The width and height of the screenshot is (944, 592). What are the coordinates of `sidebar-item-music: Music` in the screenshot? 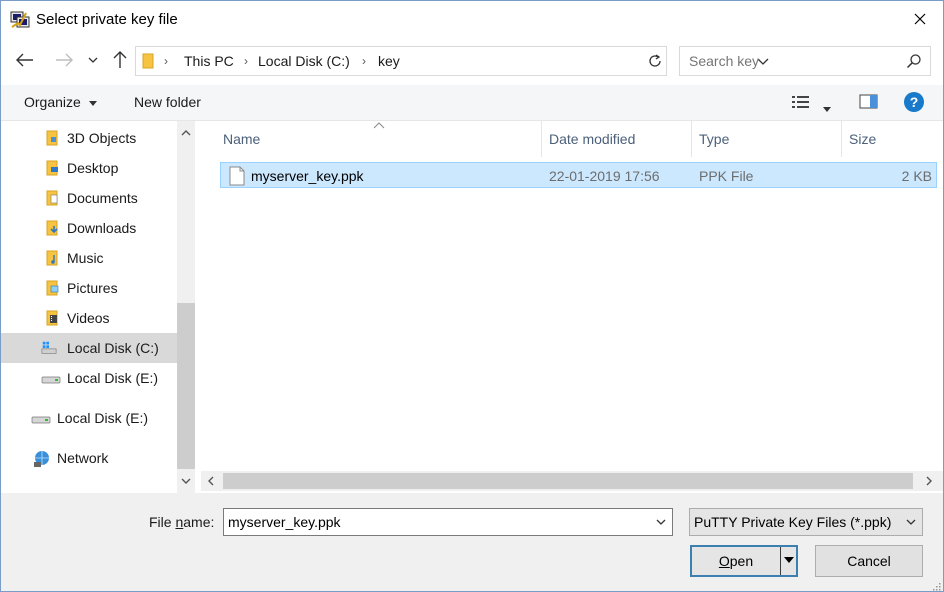 It's located at (89, 258).